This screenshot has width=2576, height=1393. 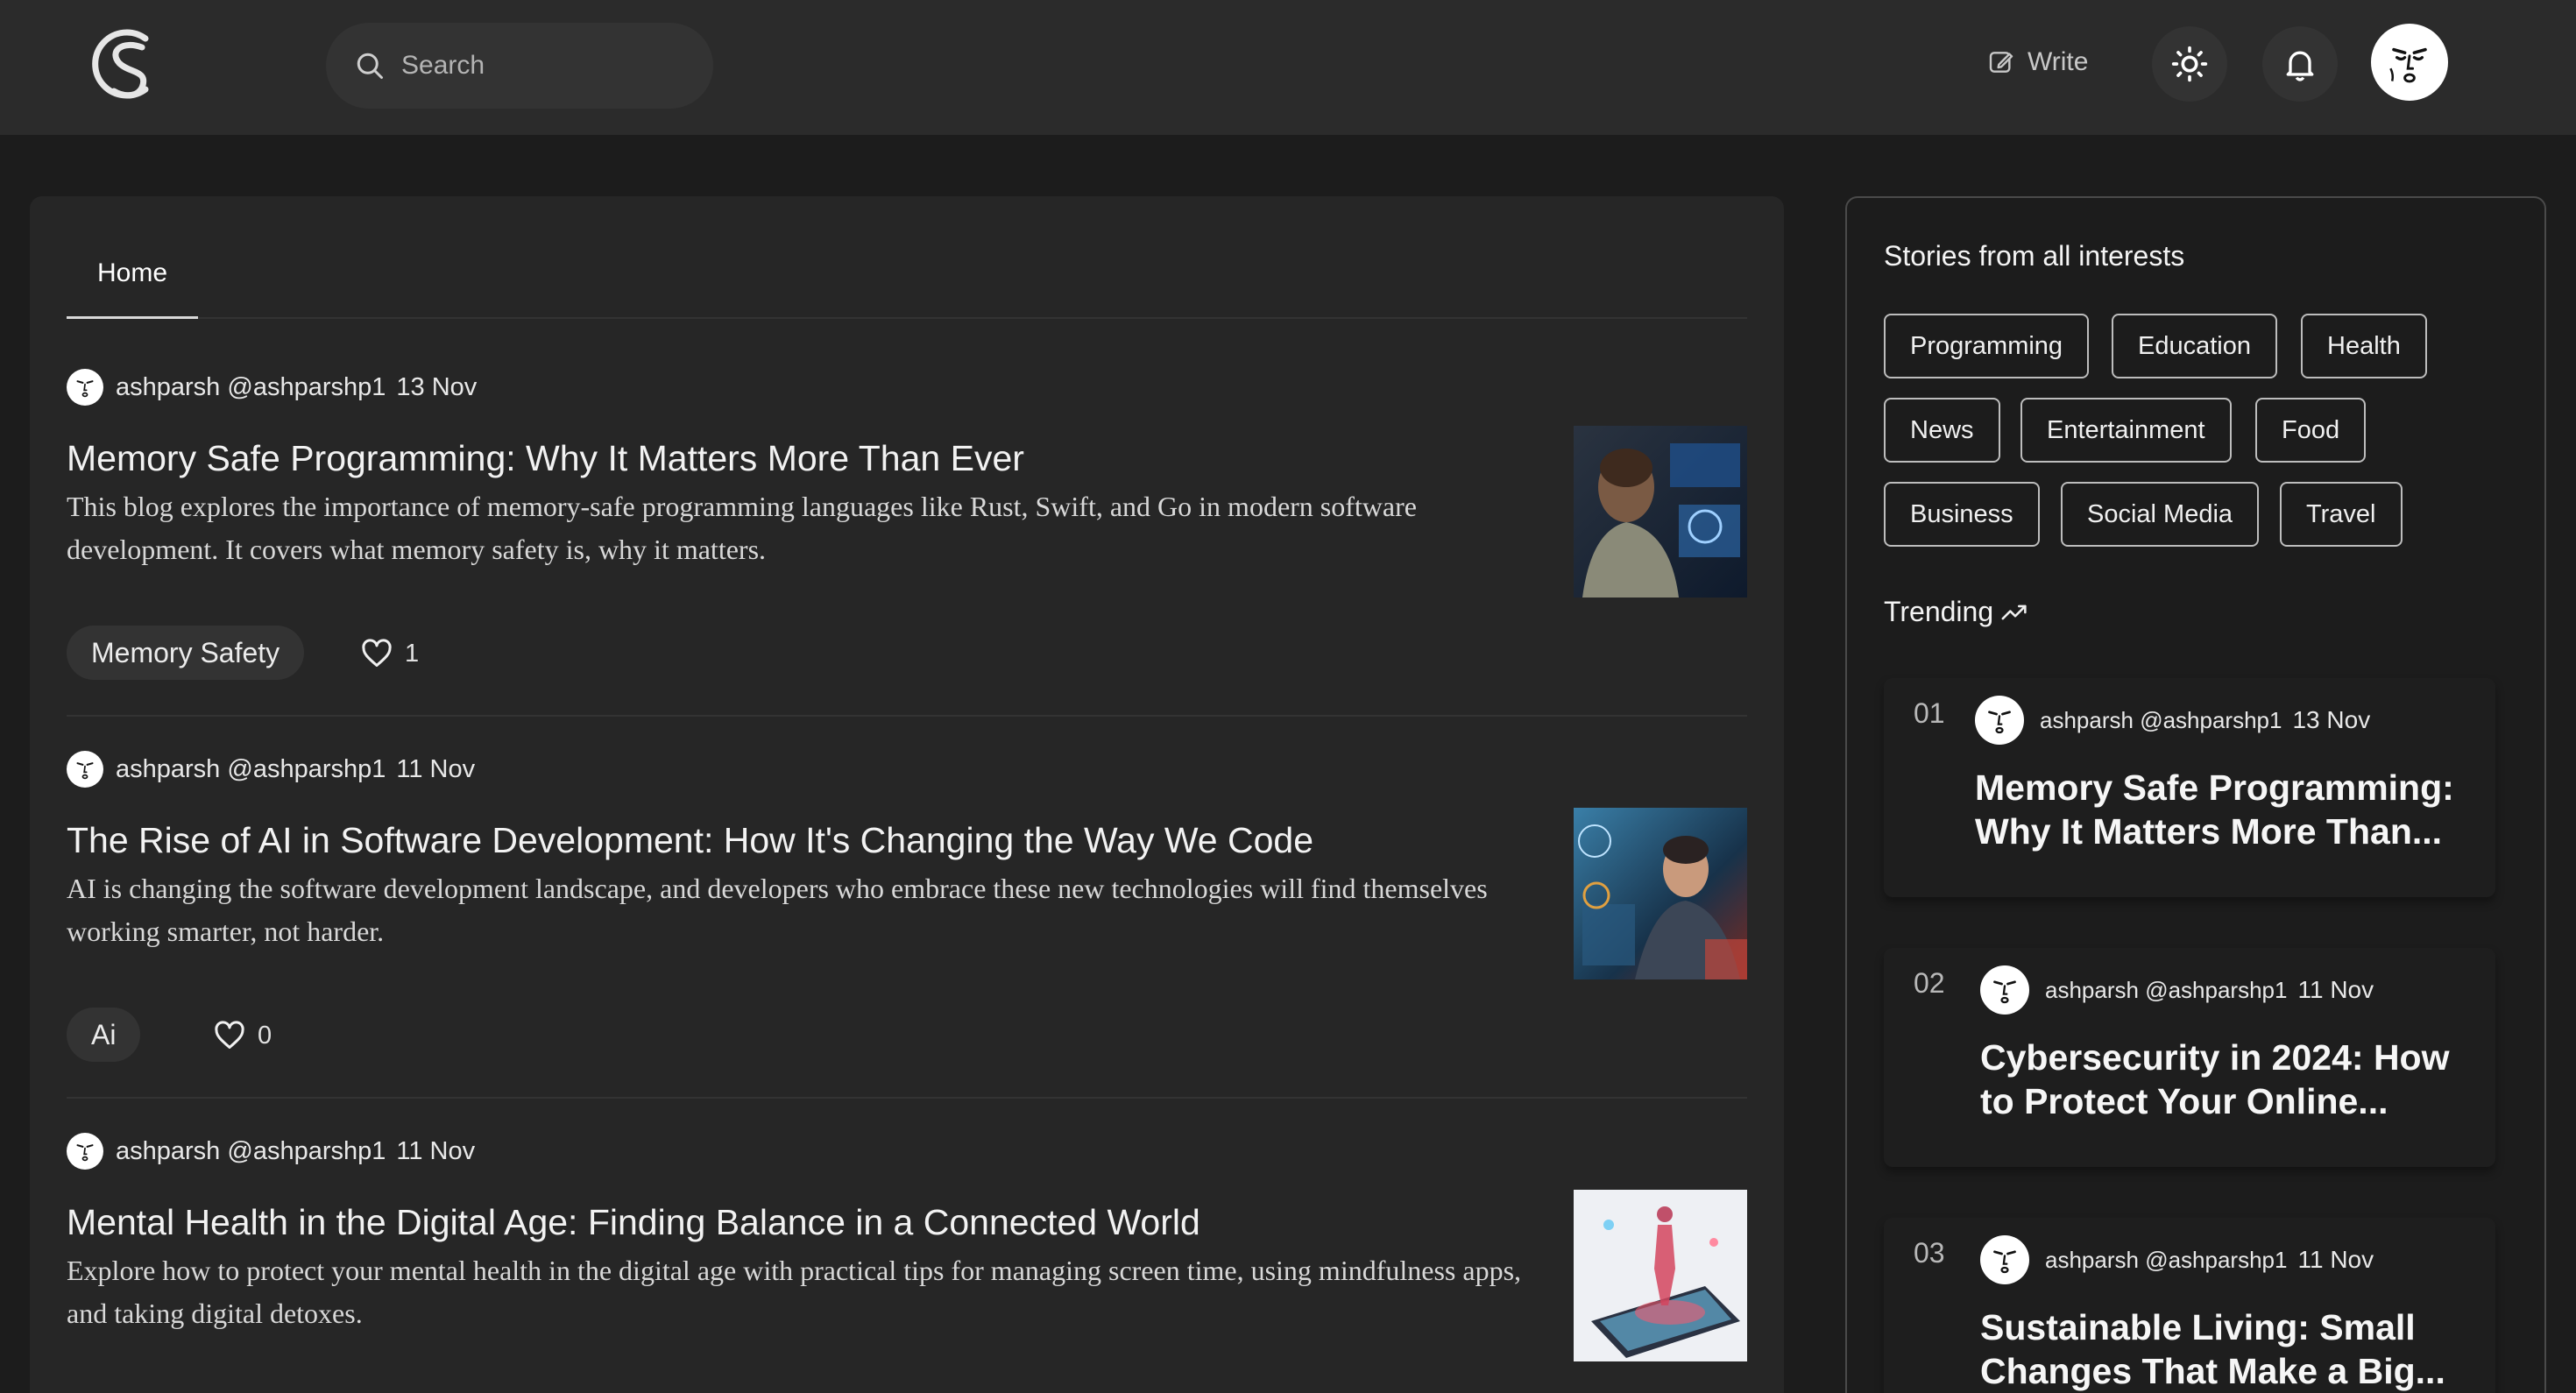 What do you see at coordinates (104, 1035) in the screenshot?
I see `post-tag: Ai` at bounding box center [104, 1035].